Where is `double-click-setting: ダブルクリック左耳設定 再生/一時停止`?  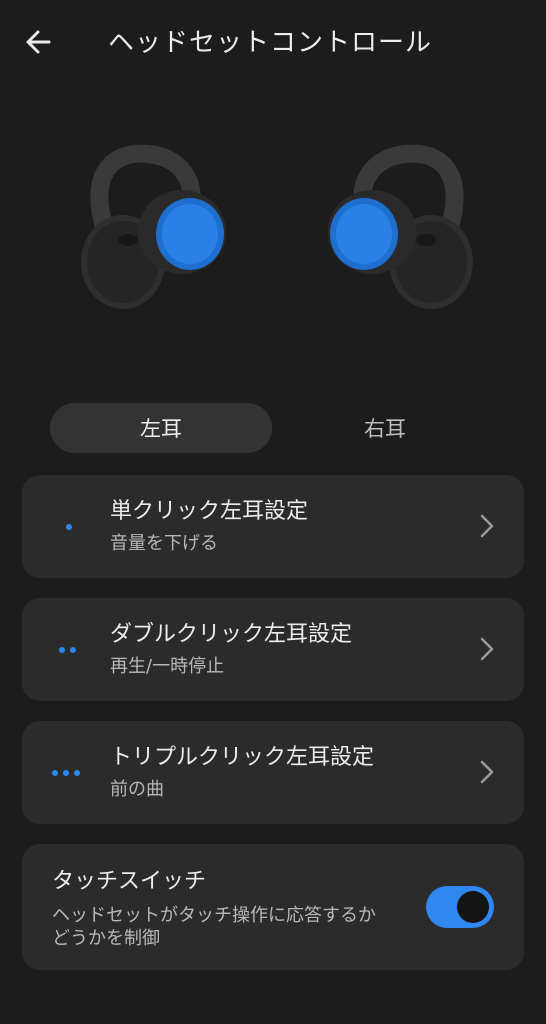
double-click-setting: ダブルクリック左耳設定 再生/一時停止 is located at coordinates (273, 649).